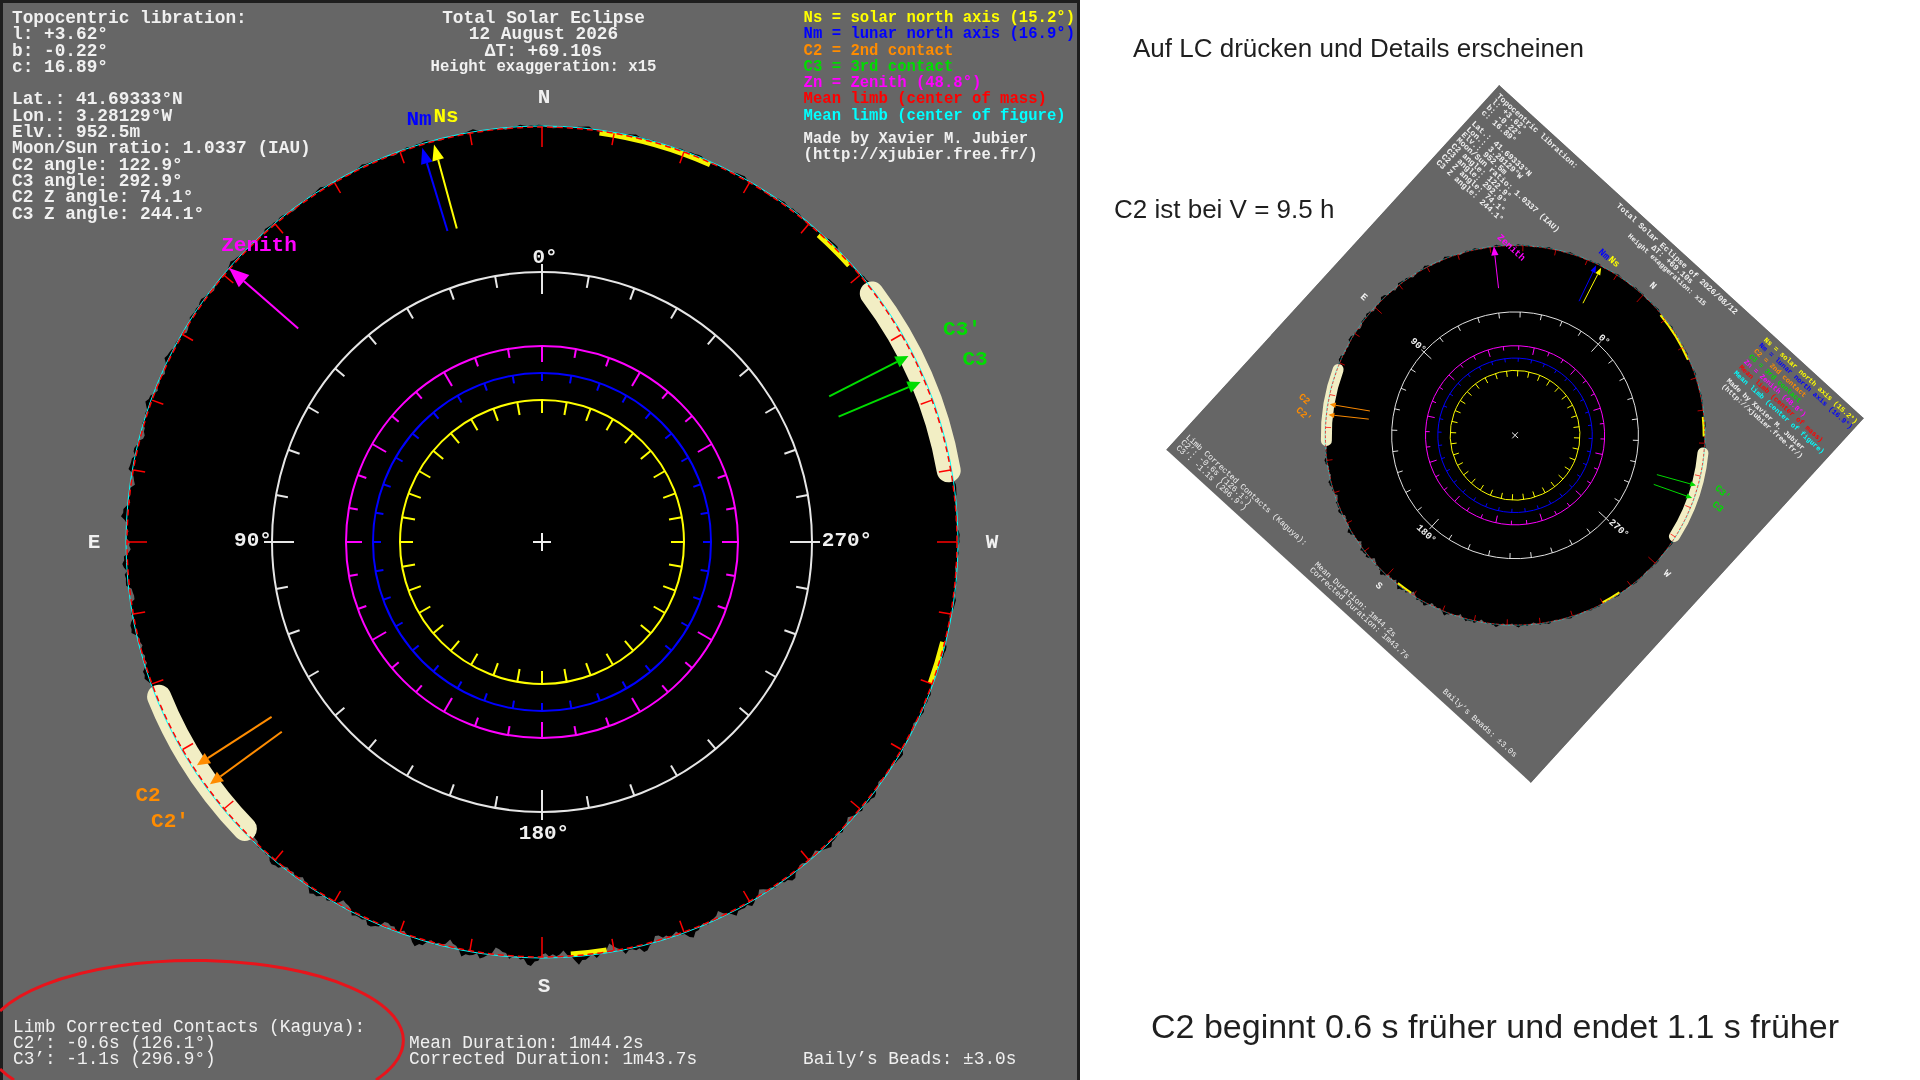 The image size is (1920, 1080). I want to click on baily-beads-note: Baily’s Beads: ±3.0s, so click(910, 1059).